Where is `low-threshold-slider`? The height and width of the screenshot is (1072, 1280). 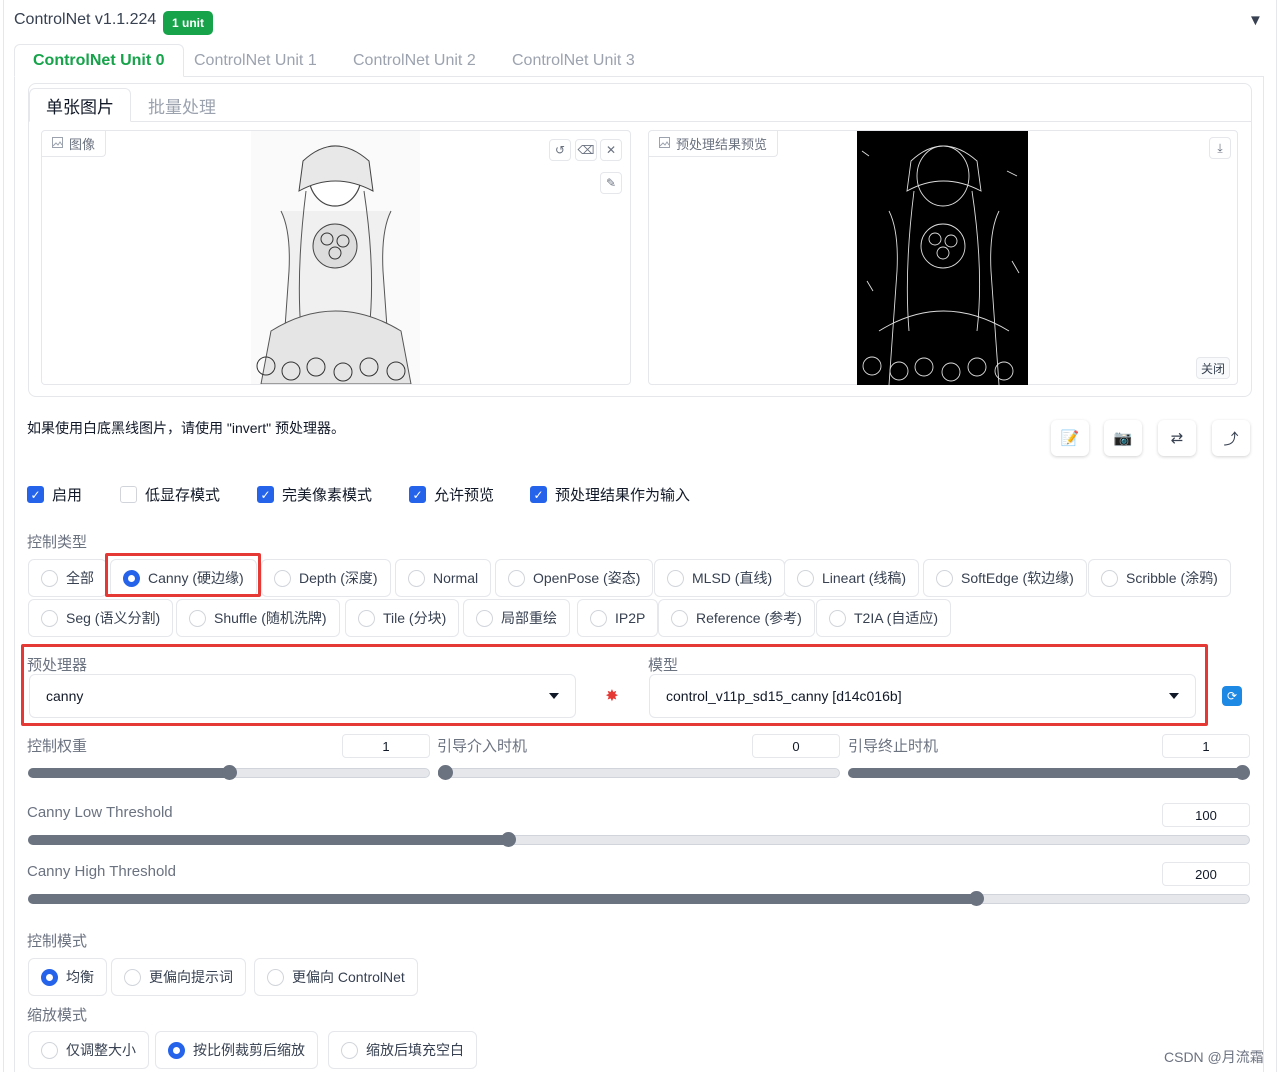
low-threshold-slider is located at coordinates (639, 840).